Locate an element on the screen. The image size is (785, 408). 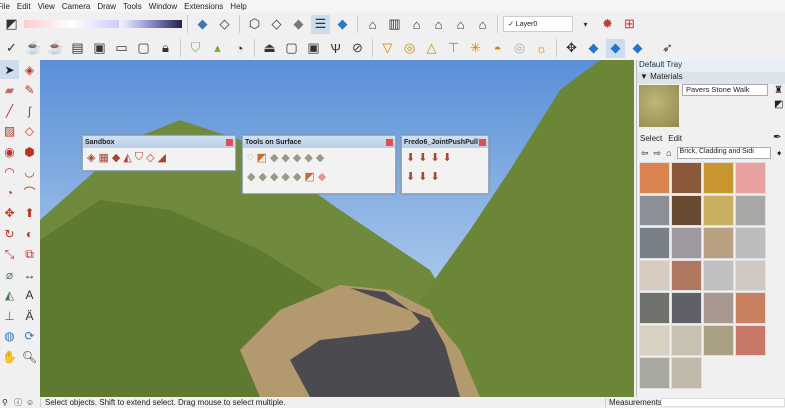
pie-icon: ◔ is located at coordinates (9, 192).